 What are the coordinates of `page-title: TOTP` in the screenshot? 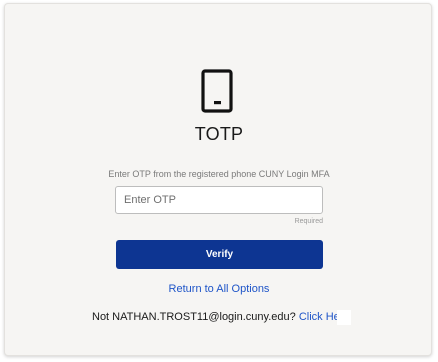 It's located at (219, 134).